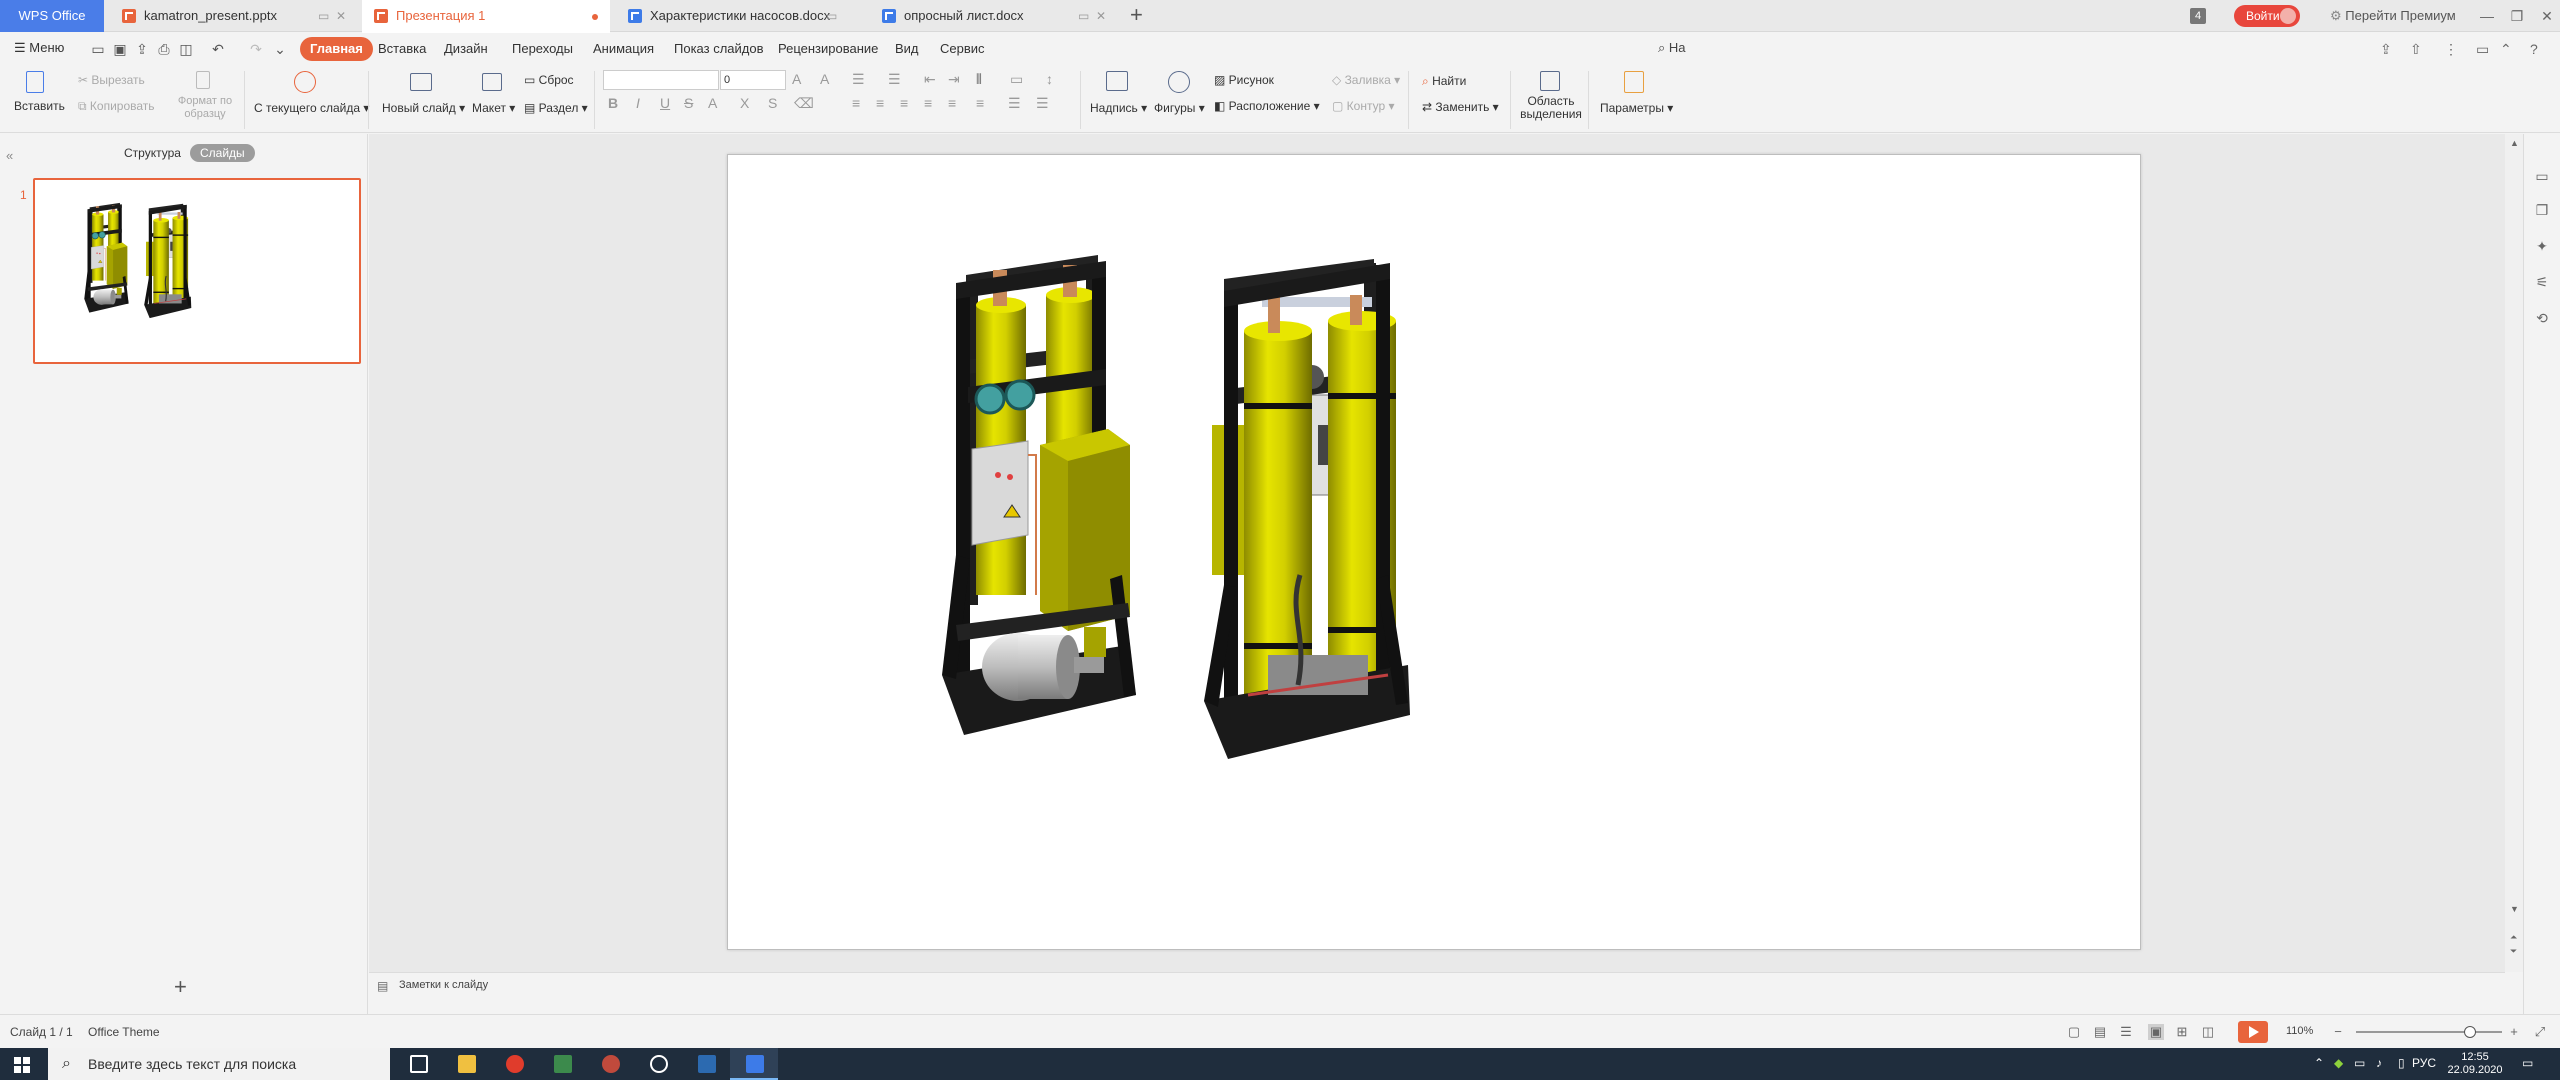  I want to click on fill-button: ◇ Заливка ▾, so click(1366, 80).